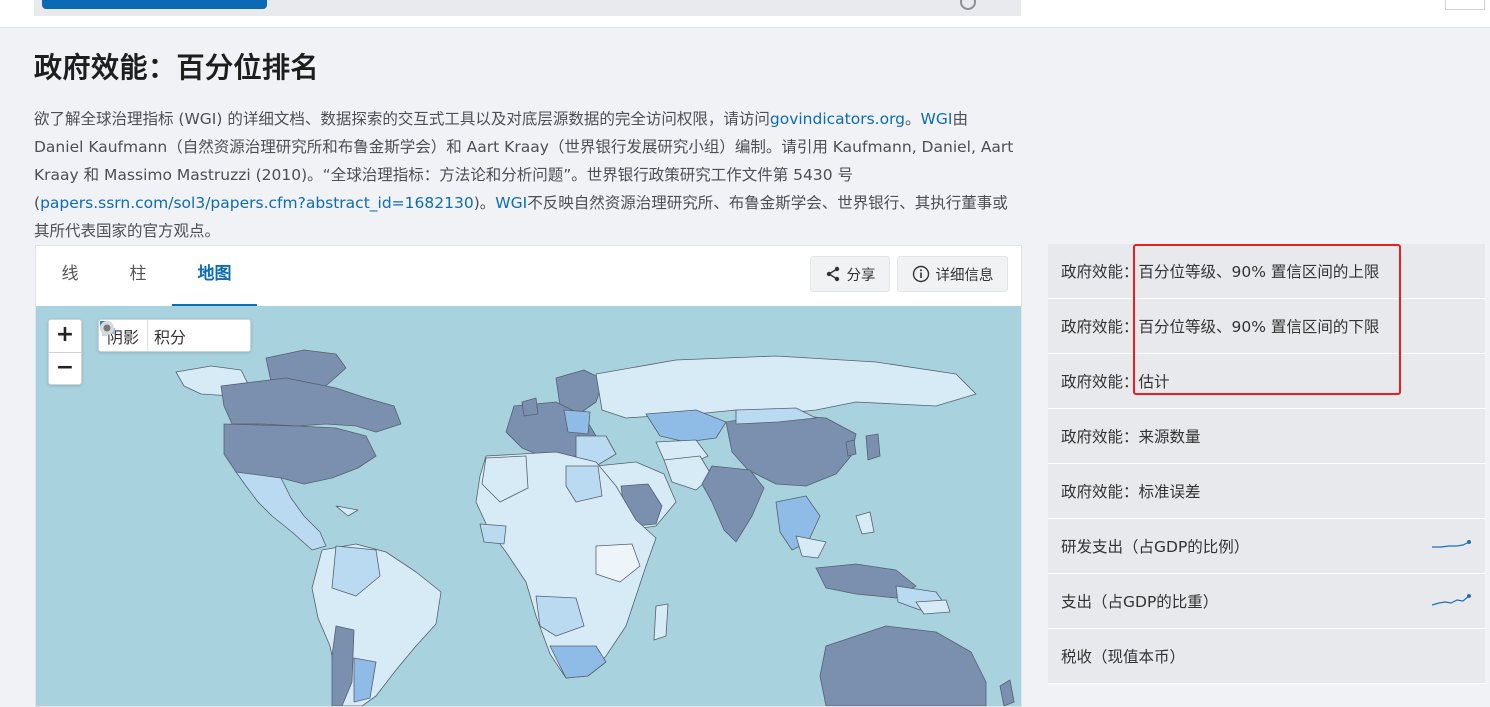  What do you see at coordinates (107, 328) in the screenshot?
I see `points-icon` at bounding box center [107, 328].